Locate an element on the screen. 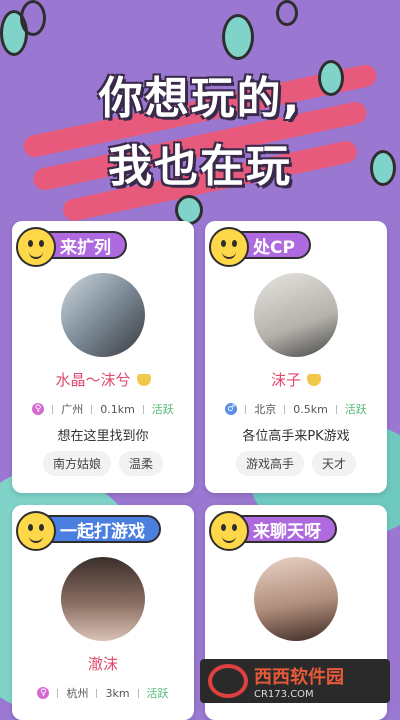 This screenshot has width=400, height=720. headline-line1: 你想玩的, is located at coordinates (200, 98).